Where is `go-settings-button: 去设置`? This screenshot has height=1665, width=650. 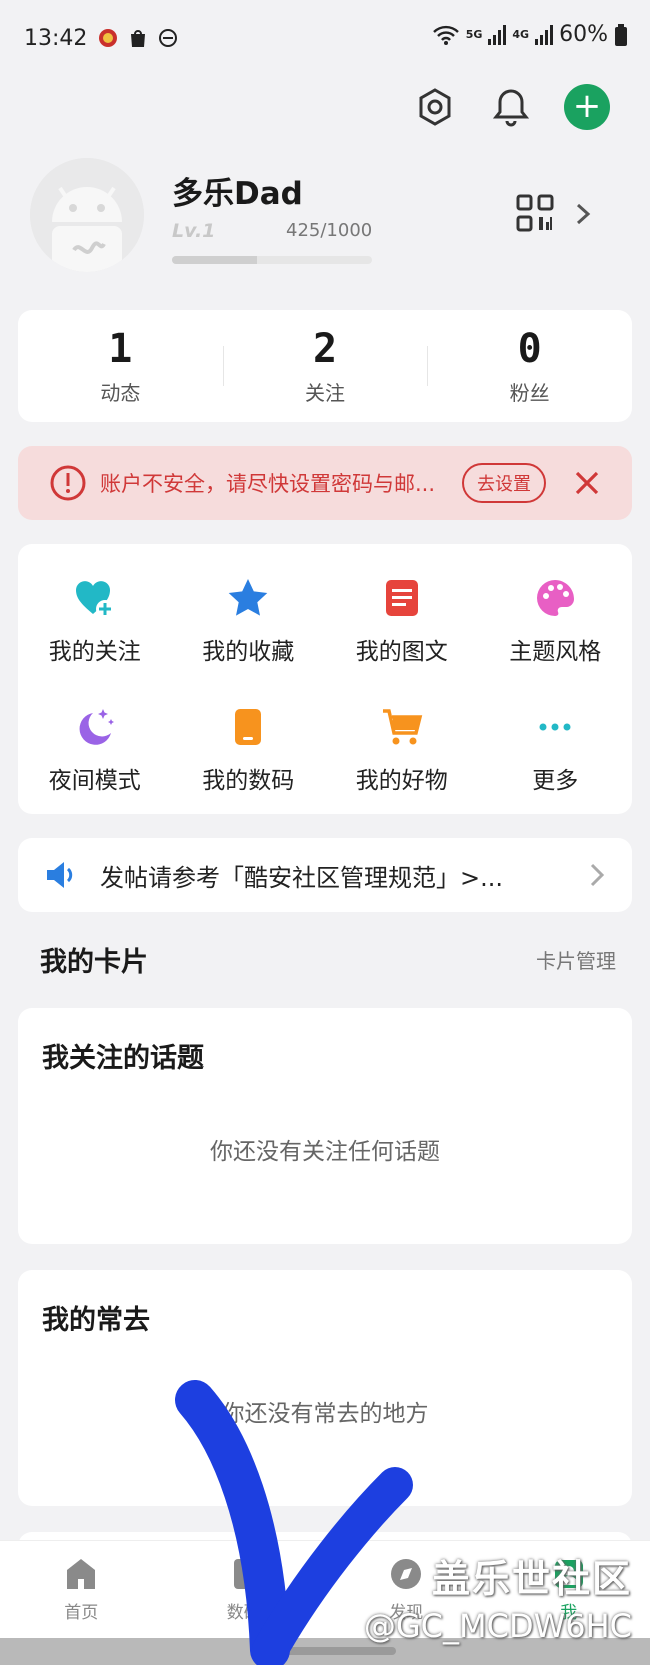
go-settings-button: 去设置 is located at coordinates (504, 483).